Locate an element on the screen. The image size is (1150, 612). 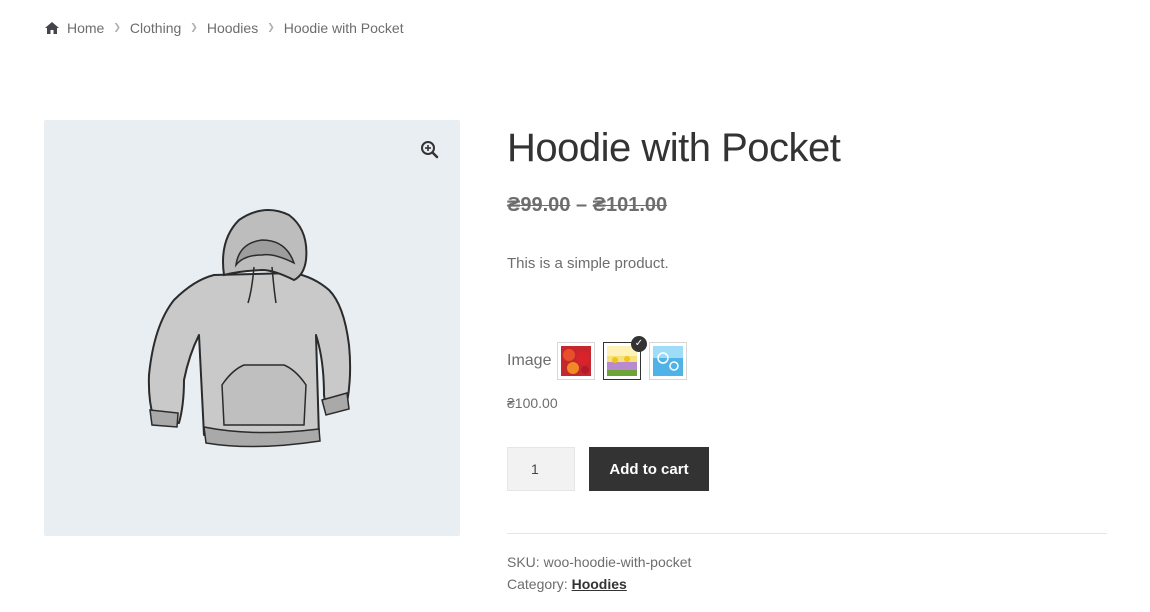
breadcrumb-current: Hoodie with Pocket is located at coordinates (343, 28).